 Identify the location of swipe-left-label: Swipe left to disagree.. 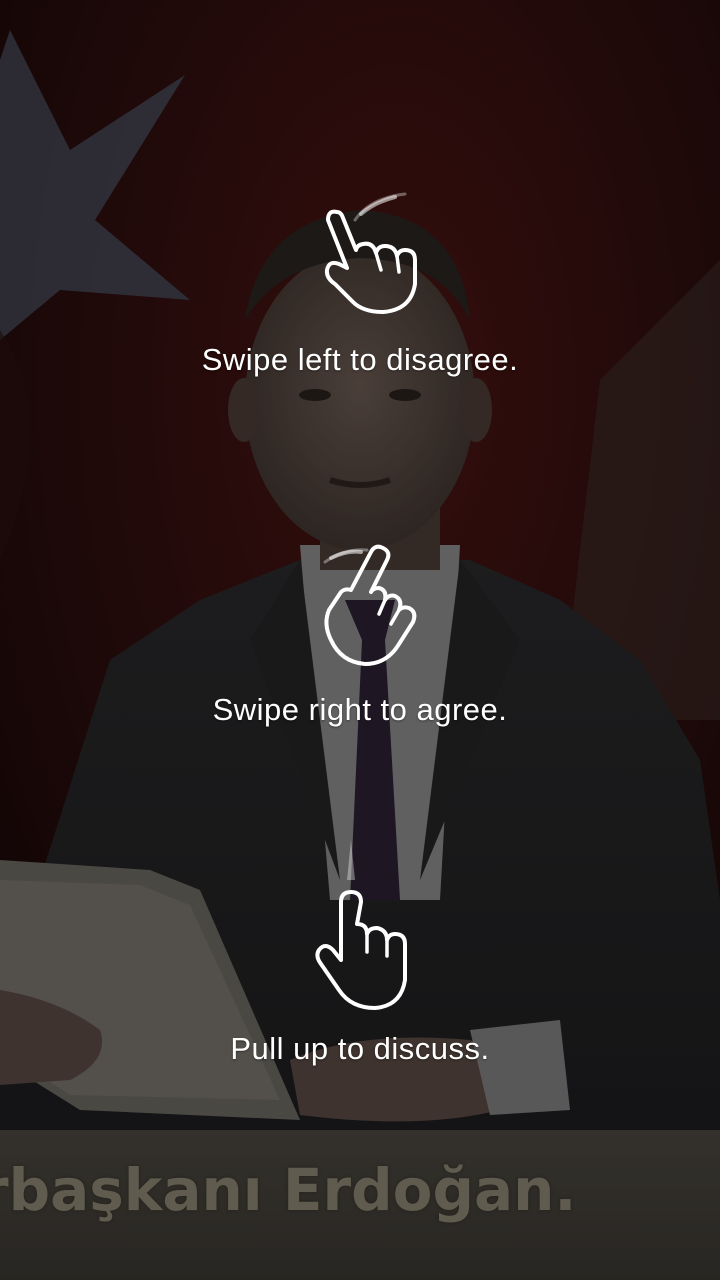
(360, 359).